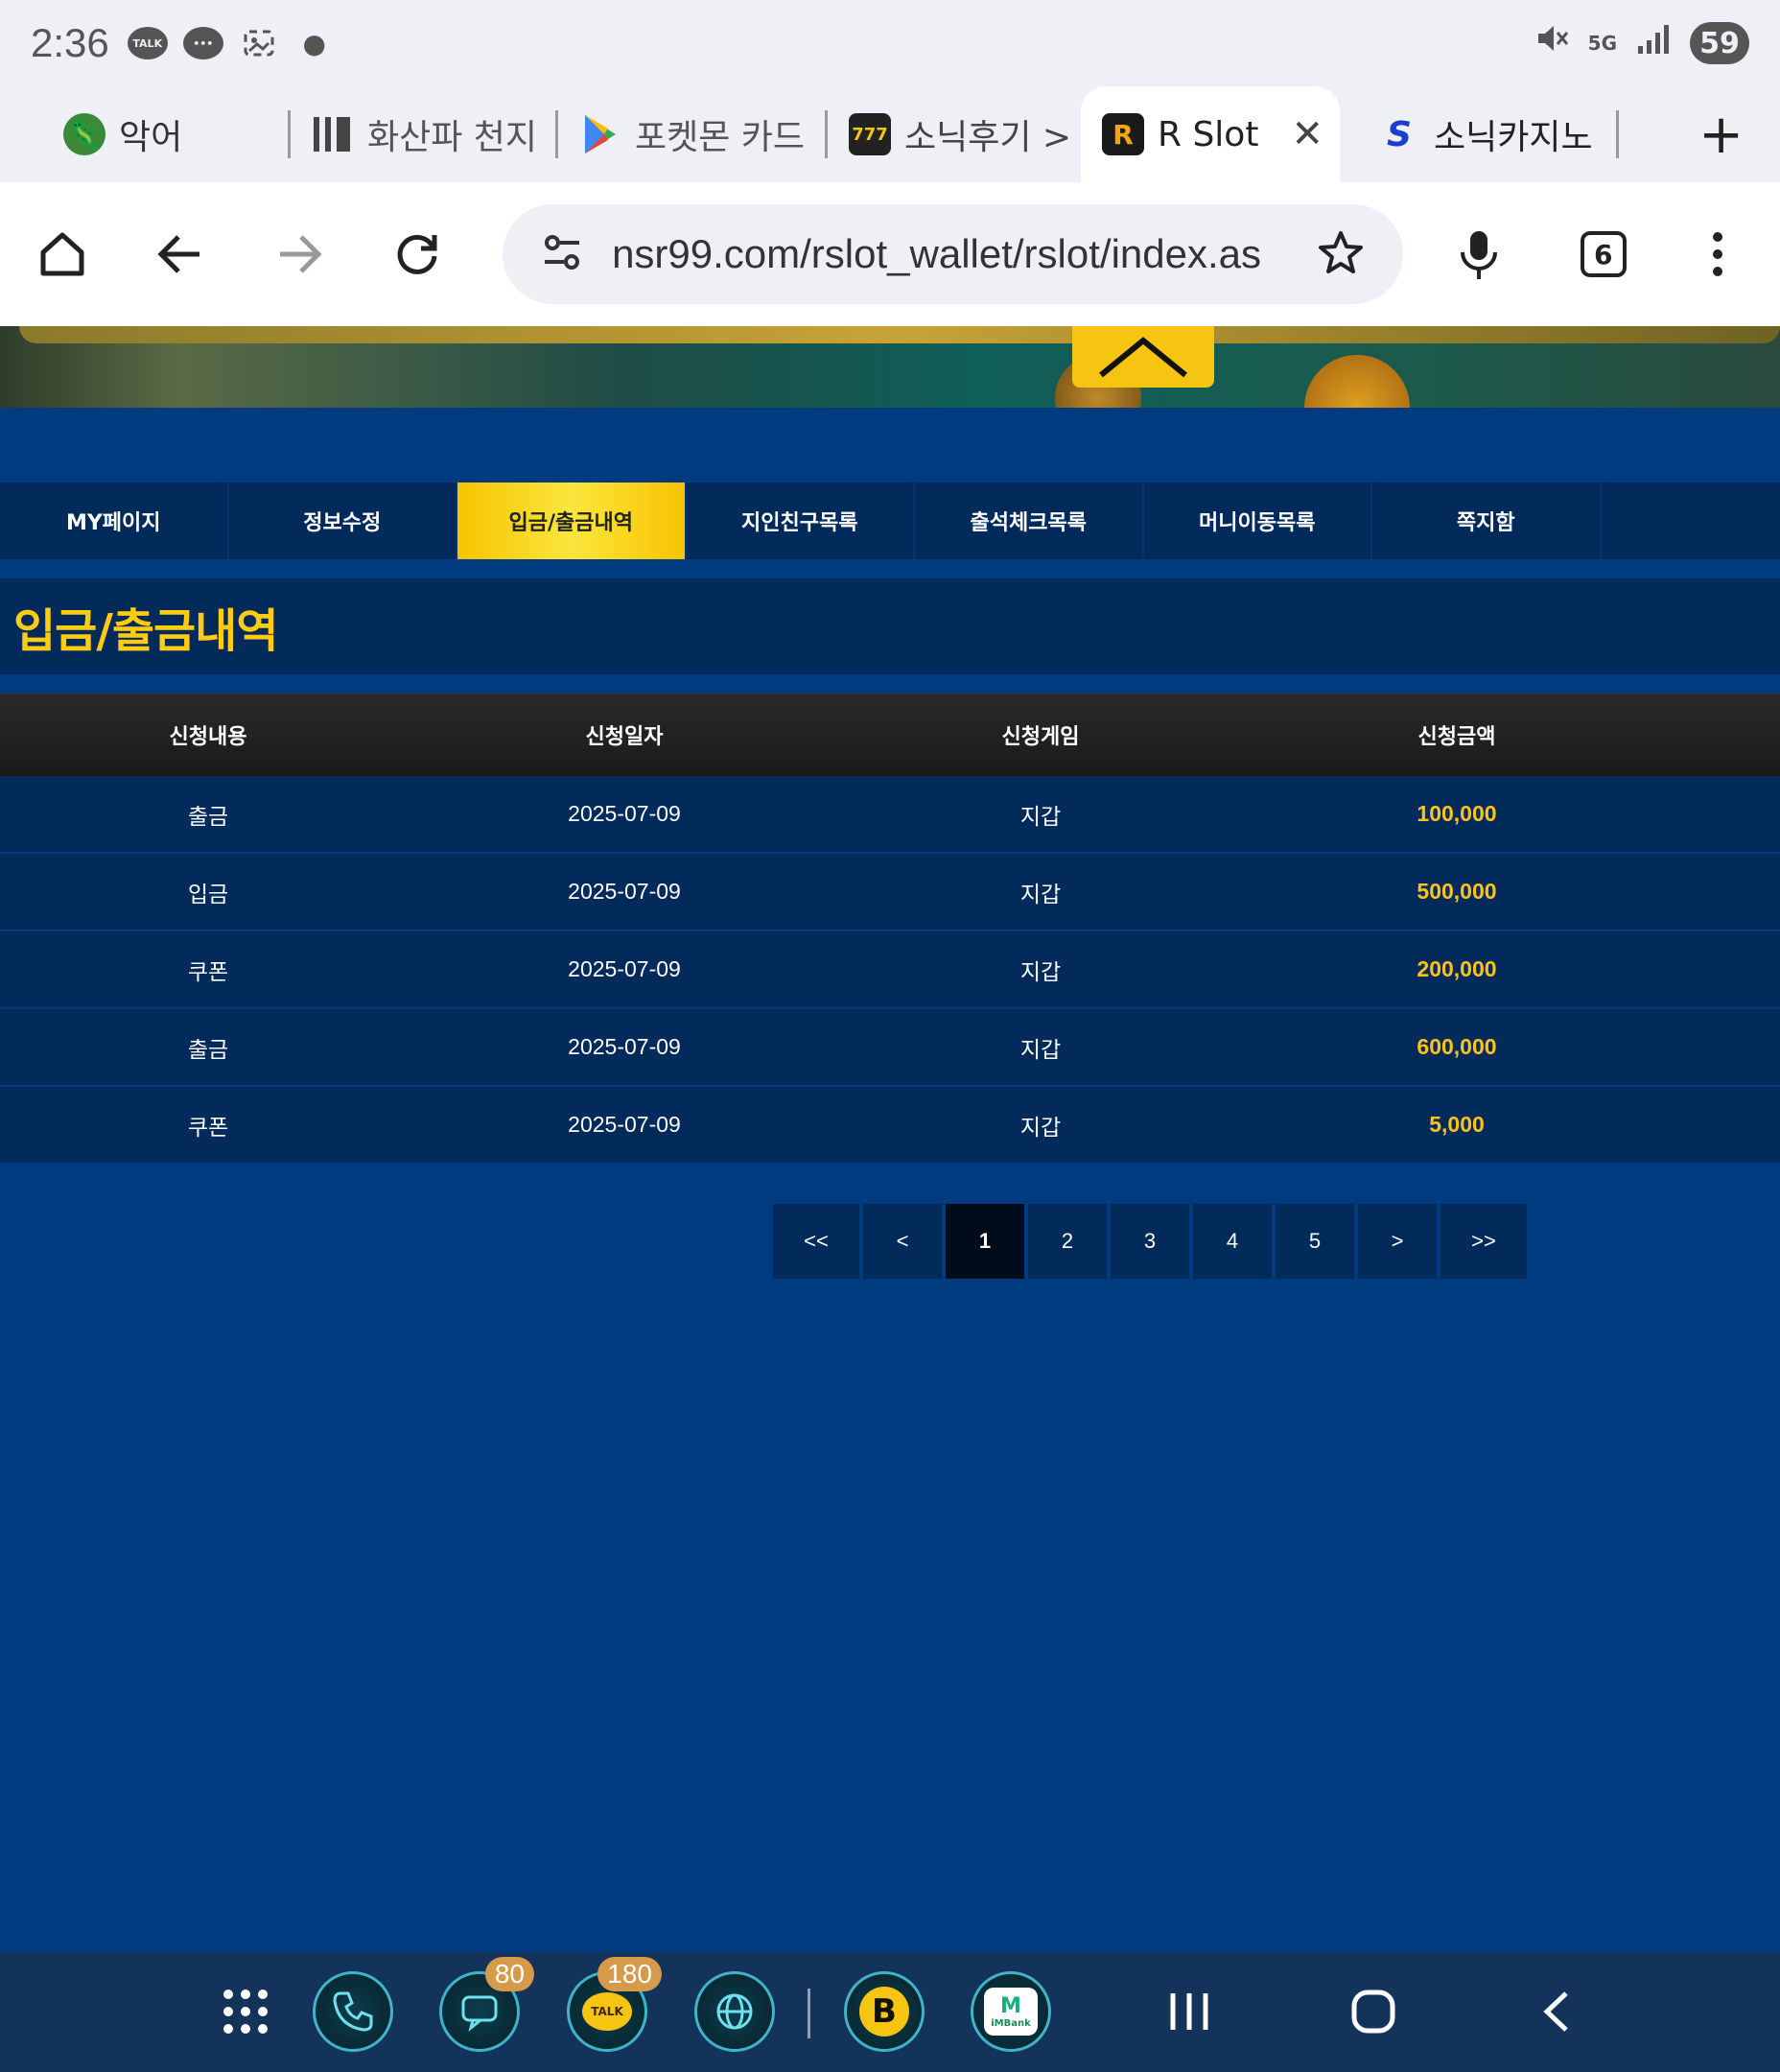  What do you see at coordinates (1456, 737) in the screenshot?
I see `column-header: 신청금액` at bounding box center [1456, 737].